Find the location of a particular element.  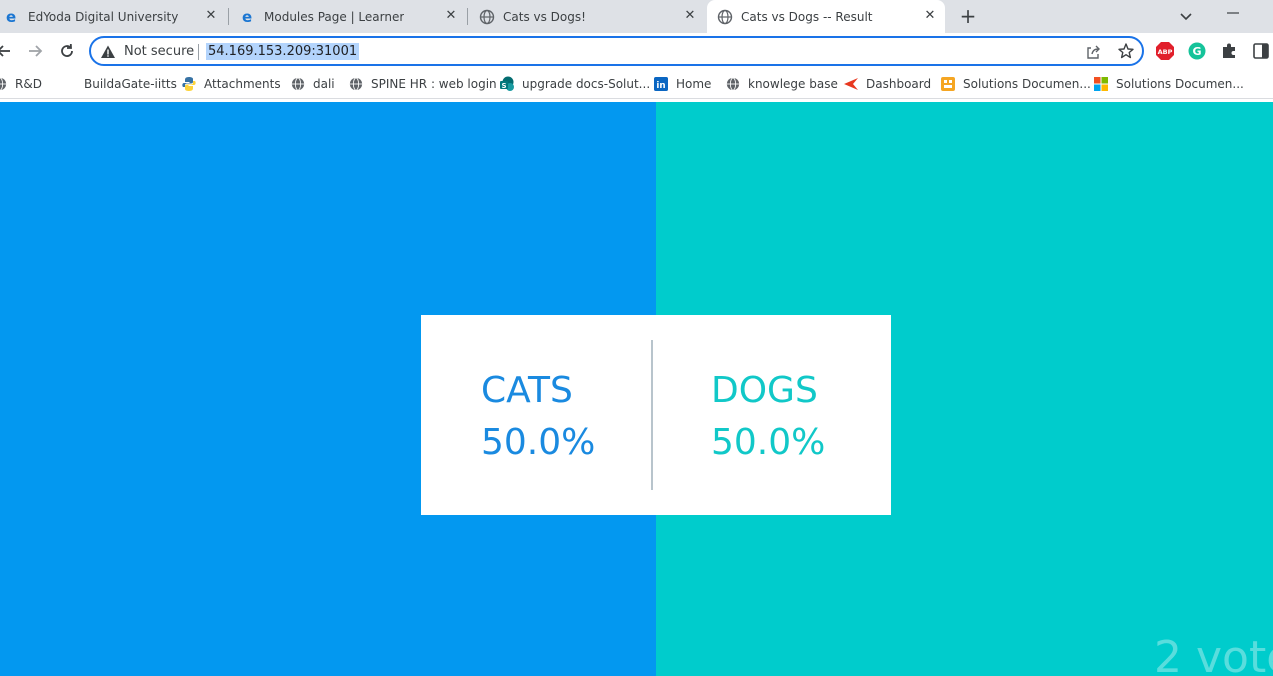

bookmark-home: in Home is located at coordinates (682, 84).